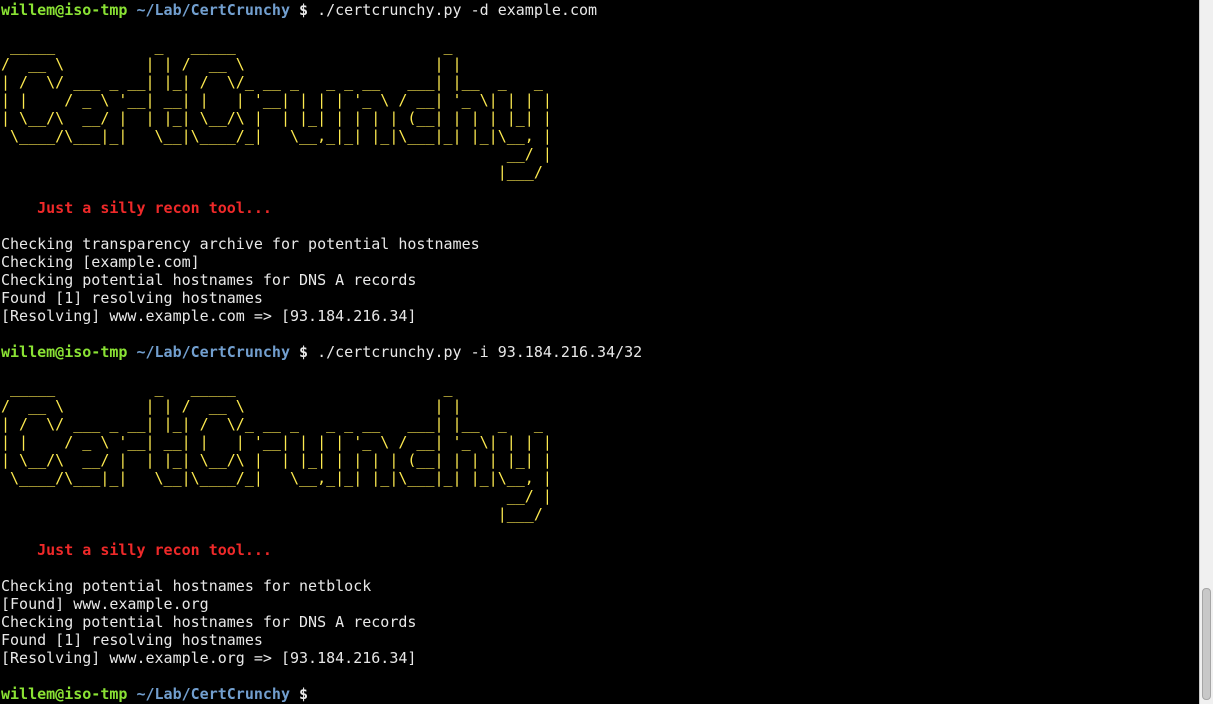 Image resolution: width=1213 pixels, height=704 pixels. Describe the element at coordinates (600, 694) in the screenshot. I see `active-prompt-line: willem@iso-tmp ~/Lab/CertCrunchy $` at that location.